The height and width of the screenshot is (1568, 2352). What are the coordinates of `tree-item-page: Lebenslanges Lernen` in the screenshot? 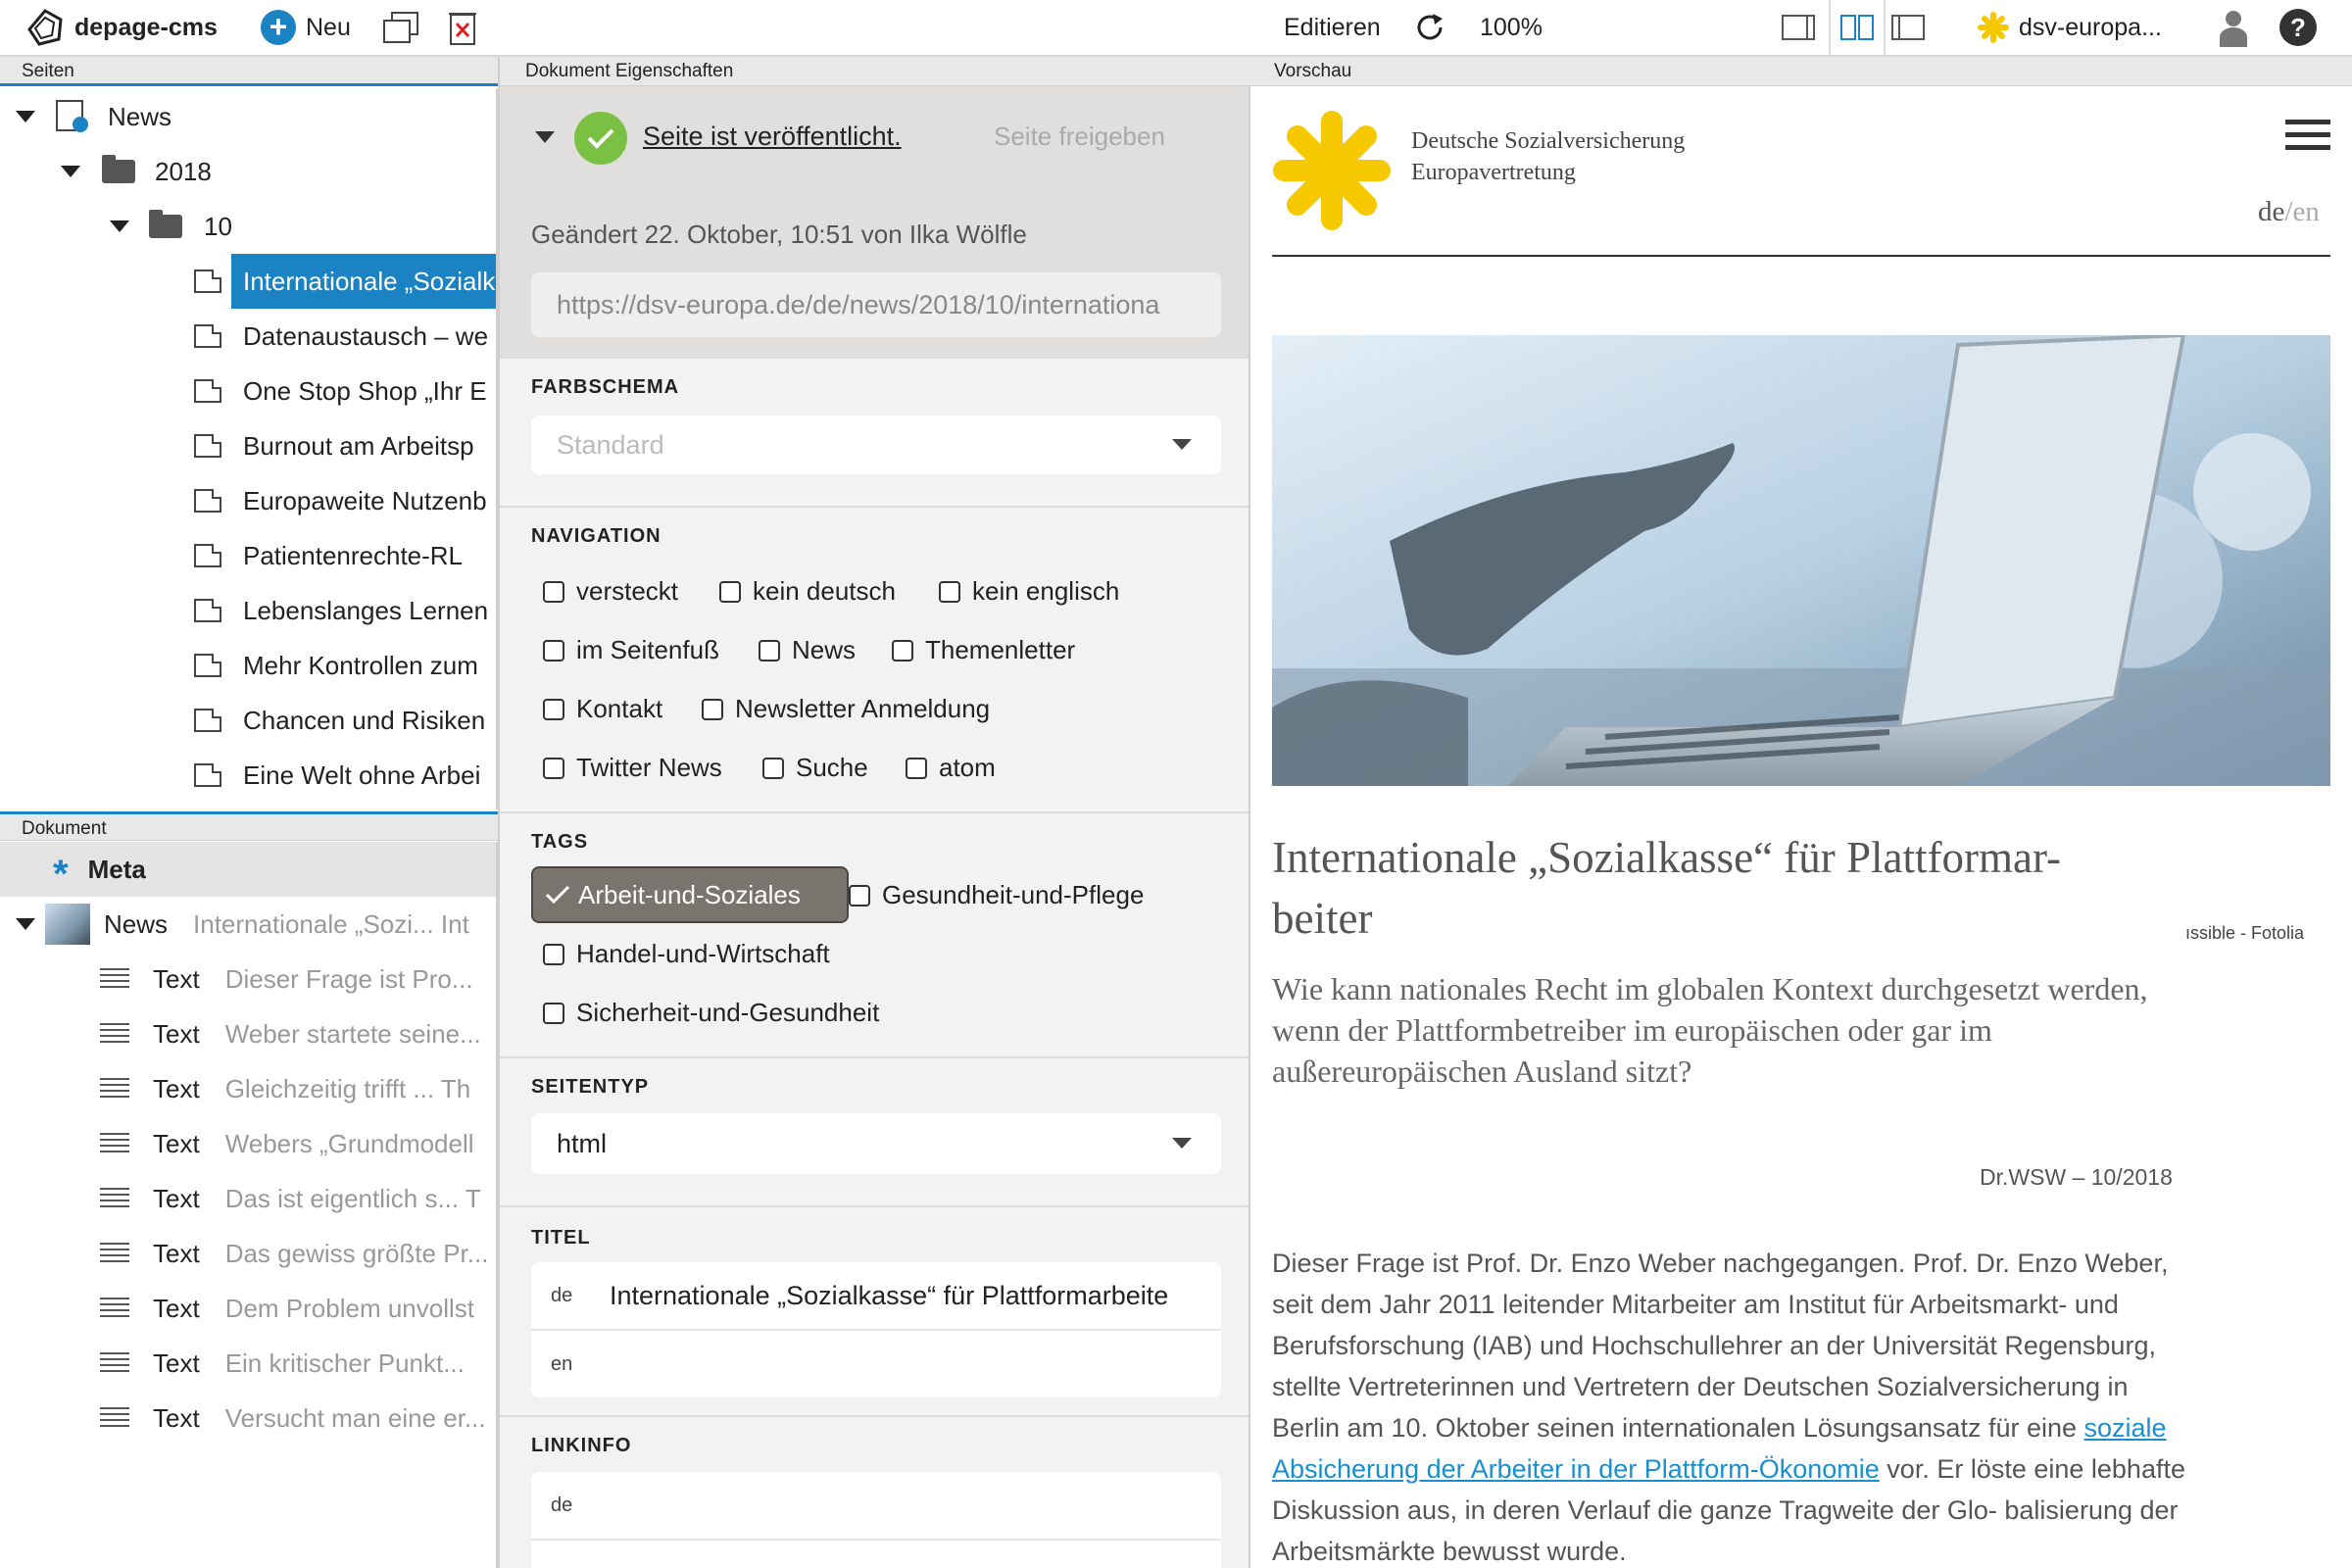 It's located at (244, 610).